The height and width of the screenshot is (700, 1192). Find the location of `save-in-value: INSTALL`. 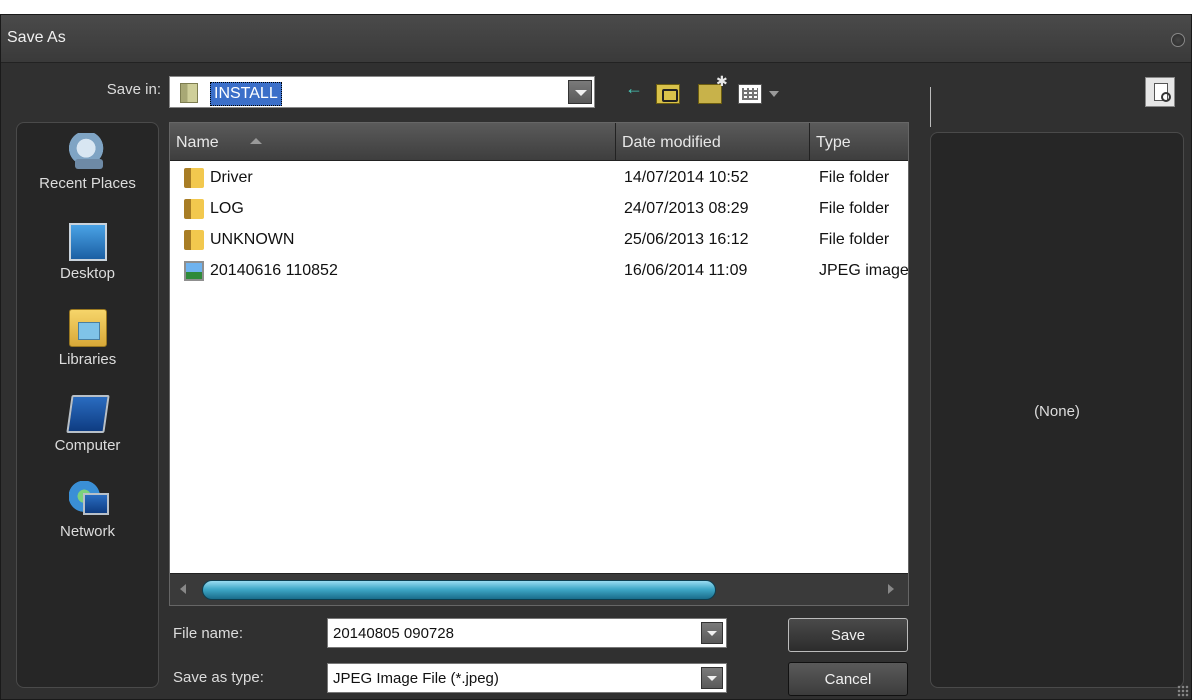

save-in-value: INSTALL is located at coordinates (246, 94).